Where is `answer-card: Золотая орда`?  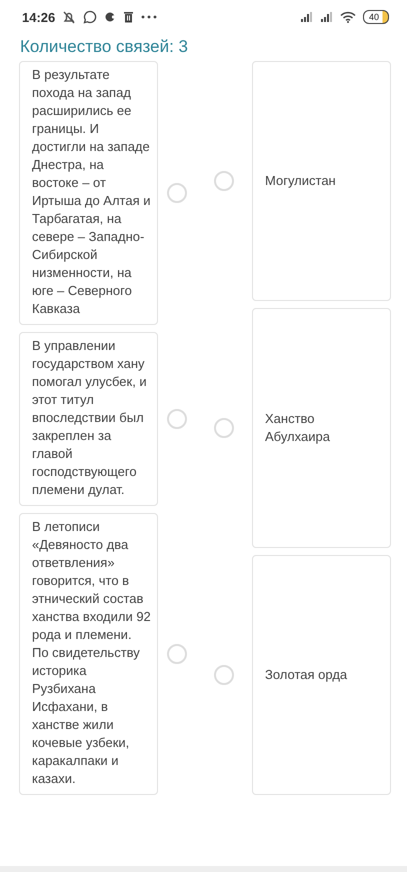 answer-card: Золотая орда is located at coordinates (321, 675).